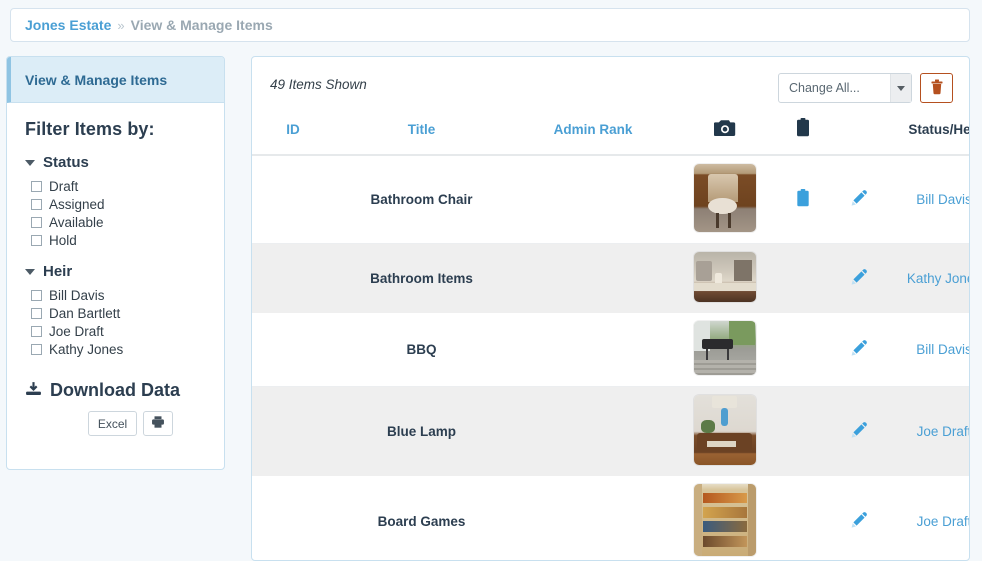 Image resolution: width=982 pixels, height=561 pixels. What do you see at coordinates (421, 134) in the screenshot?
I see `column-header-title: Title` at bounding box center [421, 134].